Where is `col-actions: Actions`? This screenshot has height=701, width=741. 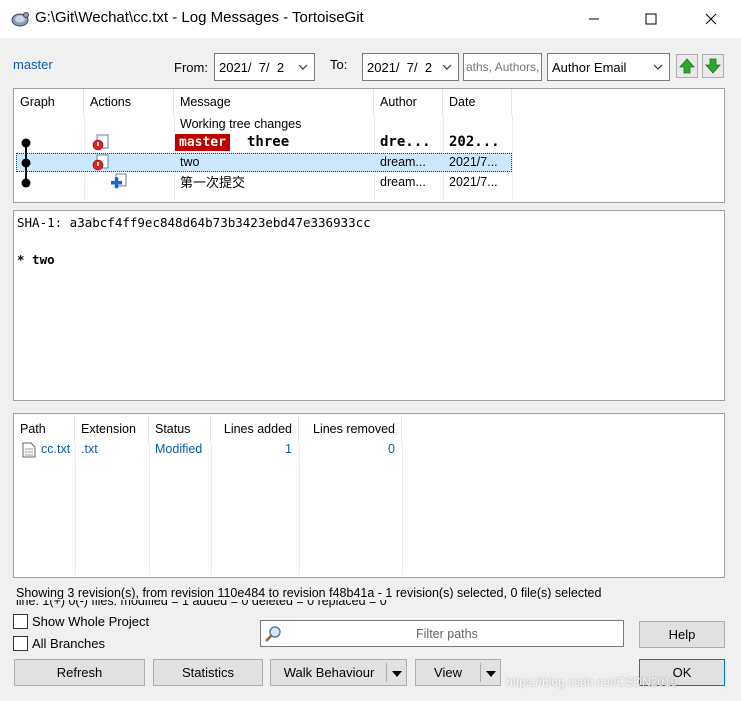 col-actions: Actions is located at coordinates (129, 102).